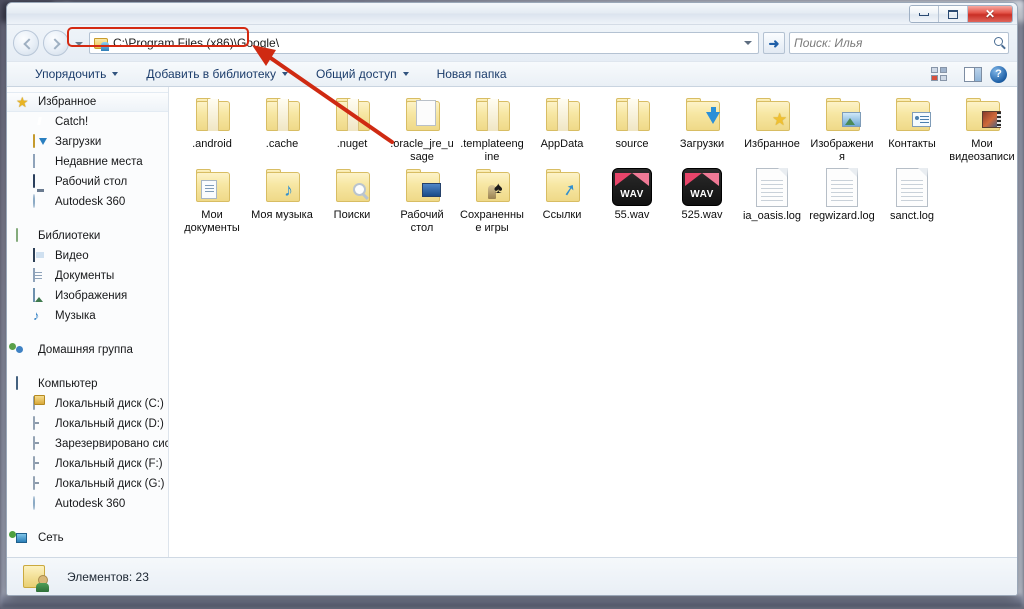 The height and width of the screenshot is (609, 1024). Describe the element at coordinates (67, 102) in the screenshot. I see `sidebar-label: Избранное` at that location.